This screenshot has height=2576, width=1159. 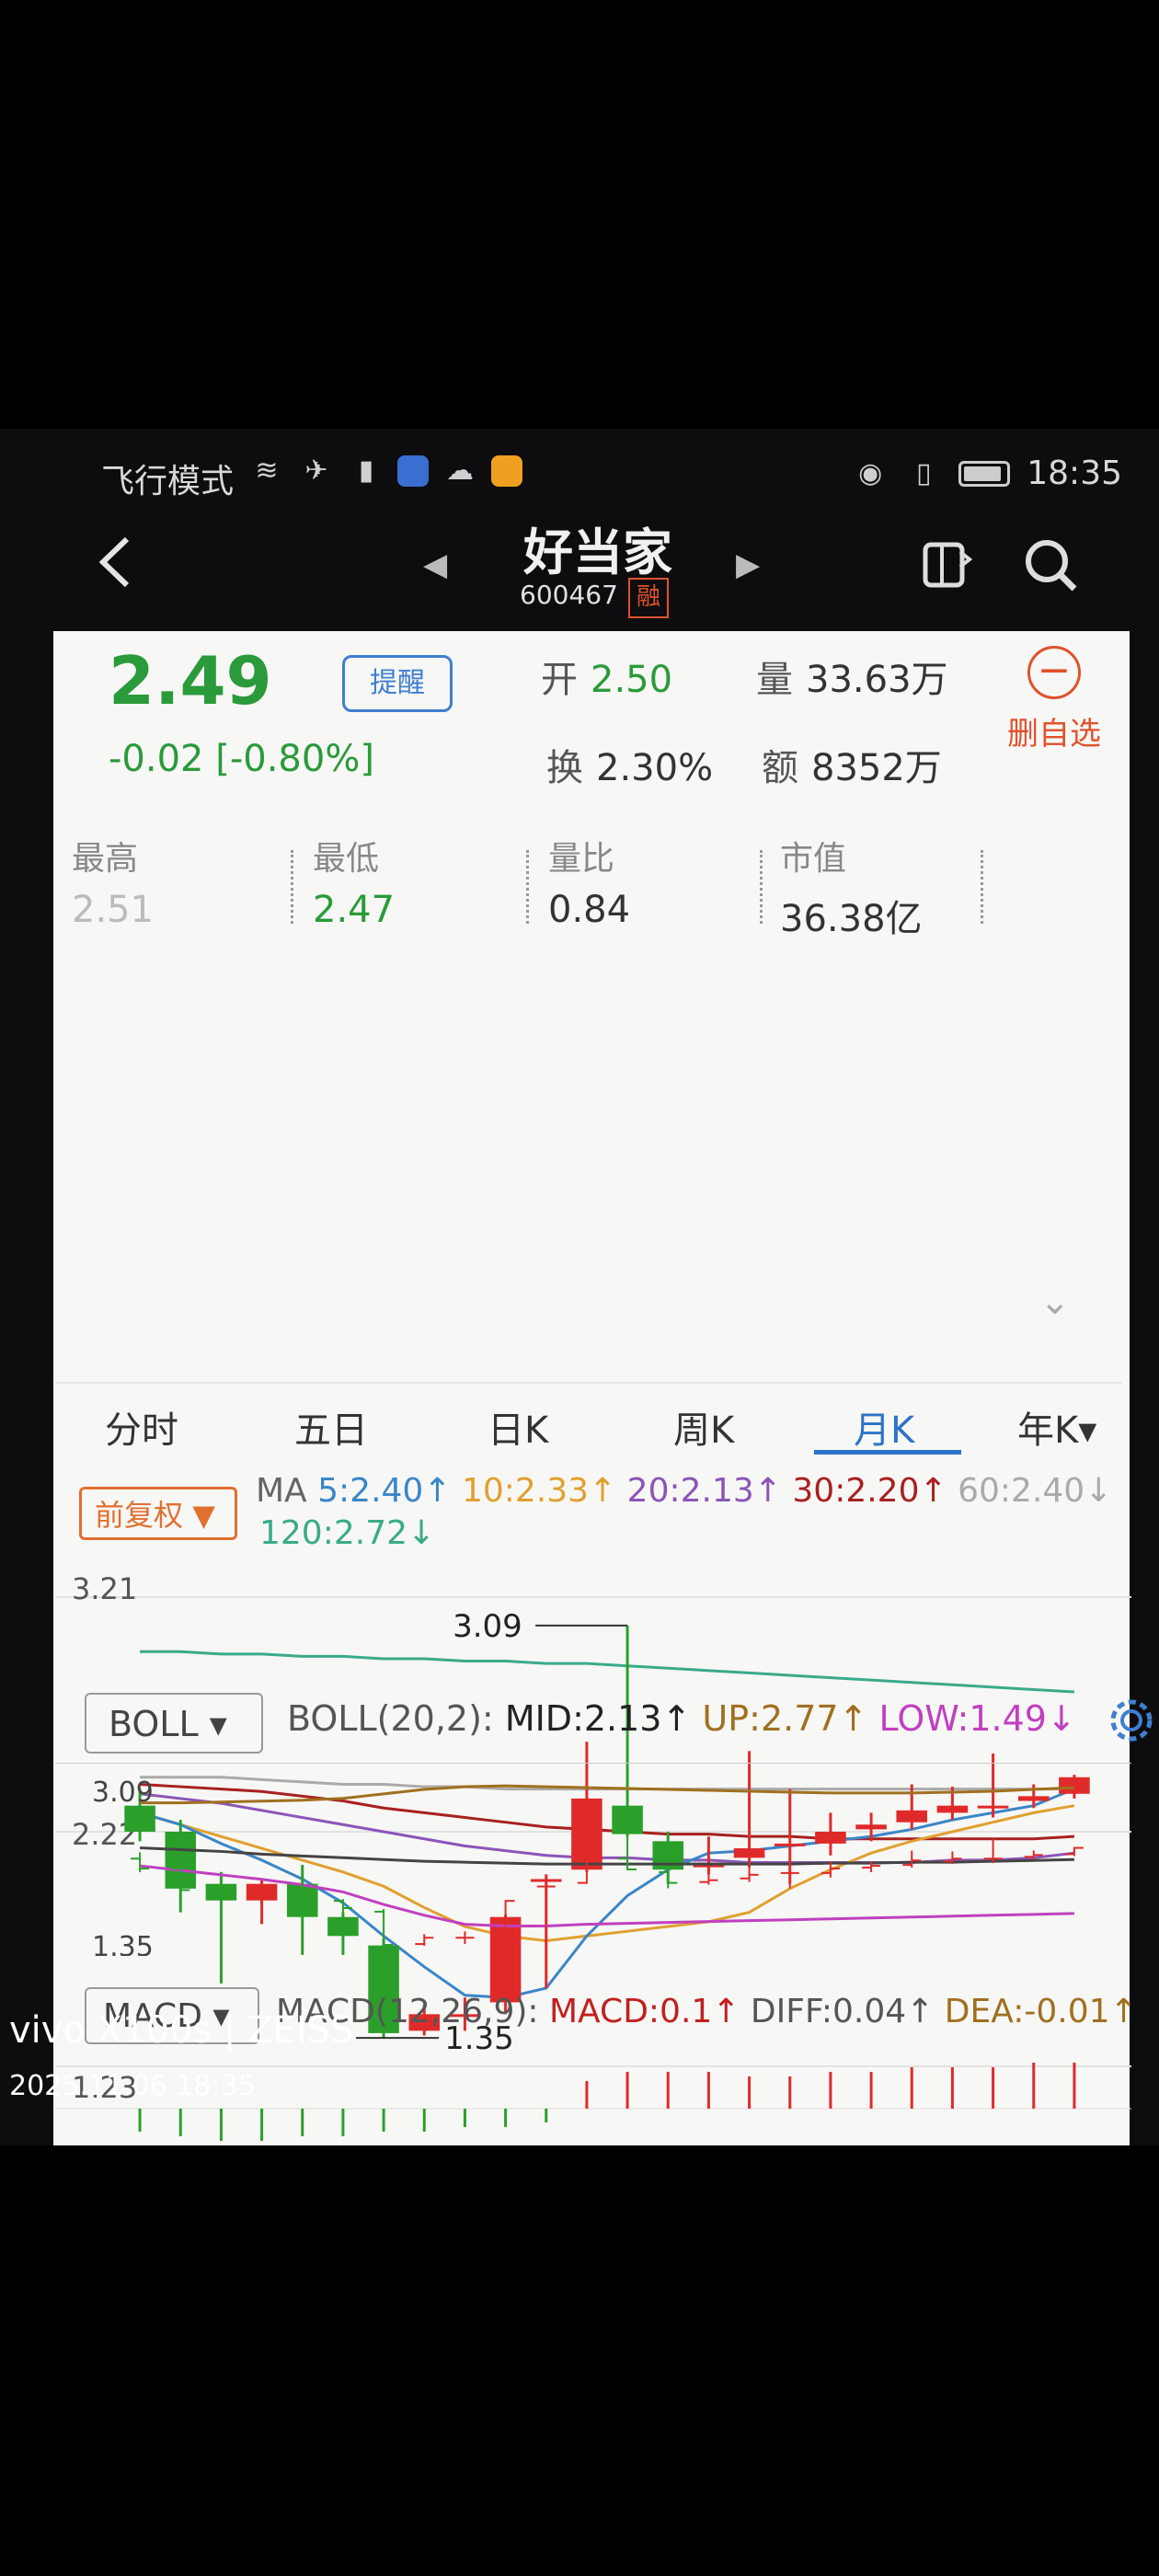 I want to click on margin-badge: 融, so click(x=648, y=598).